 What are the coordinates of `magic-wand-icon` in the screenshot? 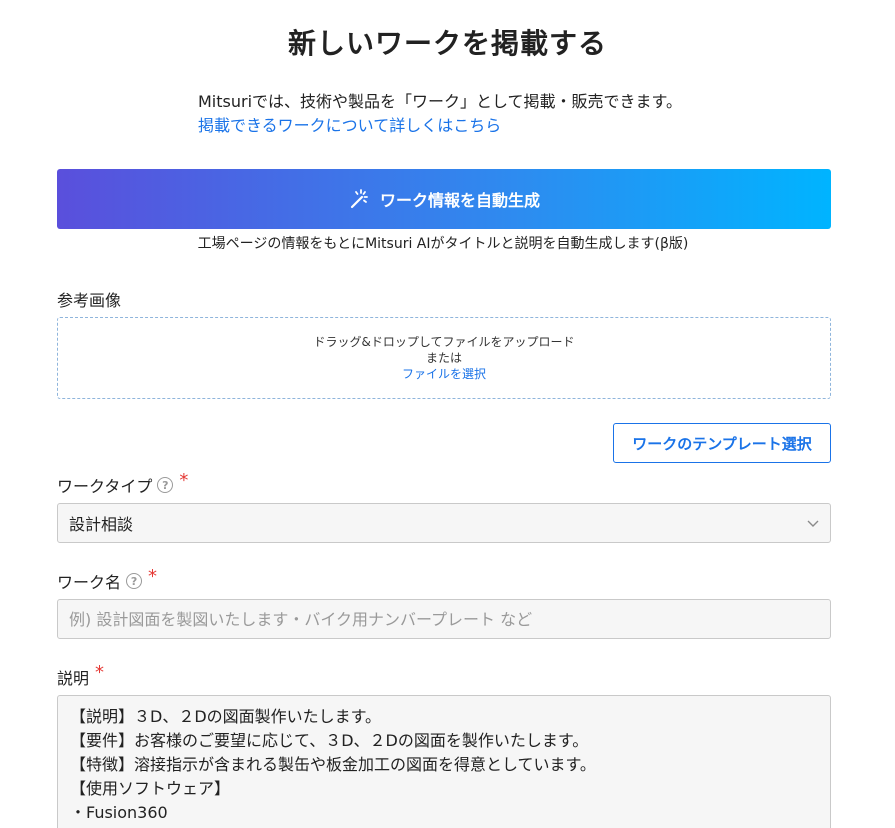 It's located at (359, 199).